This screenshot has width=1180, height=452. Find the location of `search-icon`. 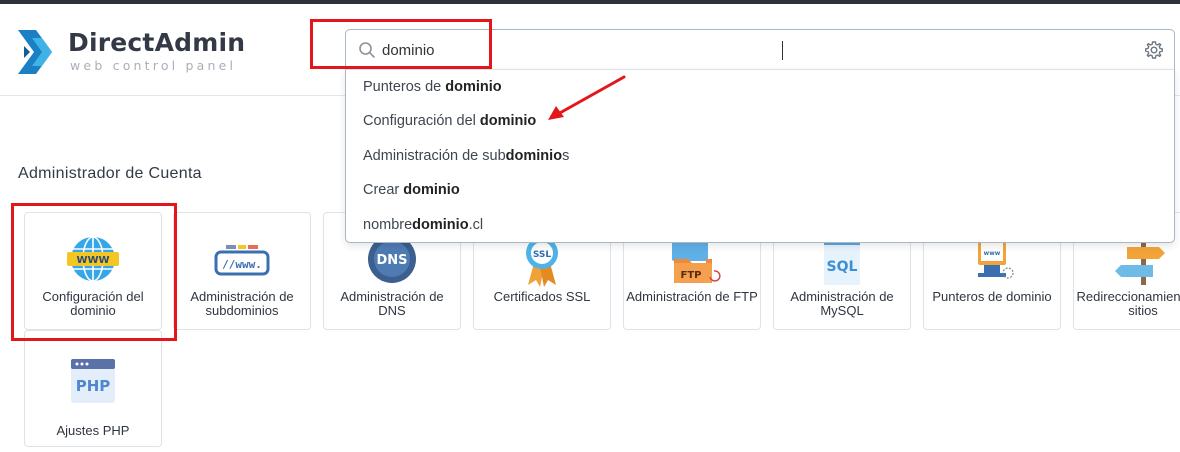

search-icon is located at coordinates (367, 50).